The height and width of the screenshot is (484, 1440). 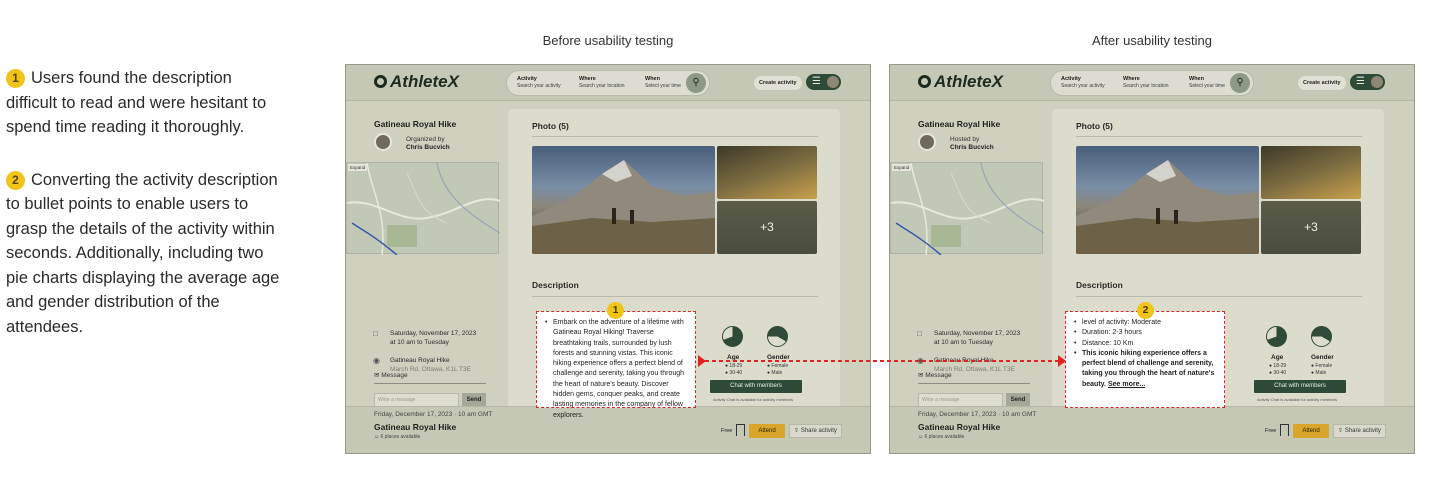 I want to click on bullet-level: level of activity: Moderate, so click(x=1146, y=323).